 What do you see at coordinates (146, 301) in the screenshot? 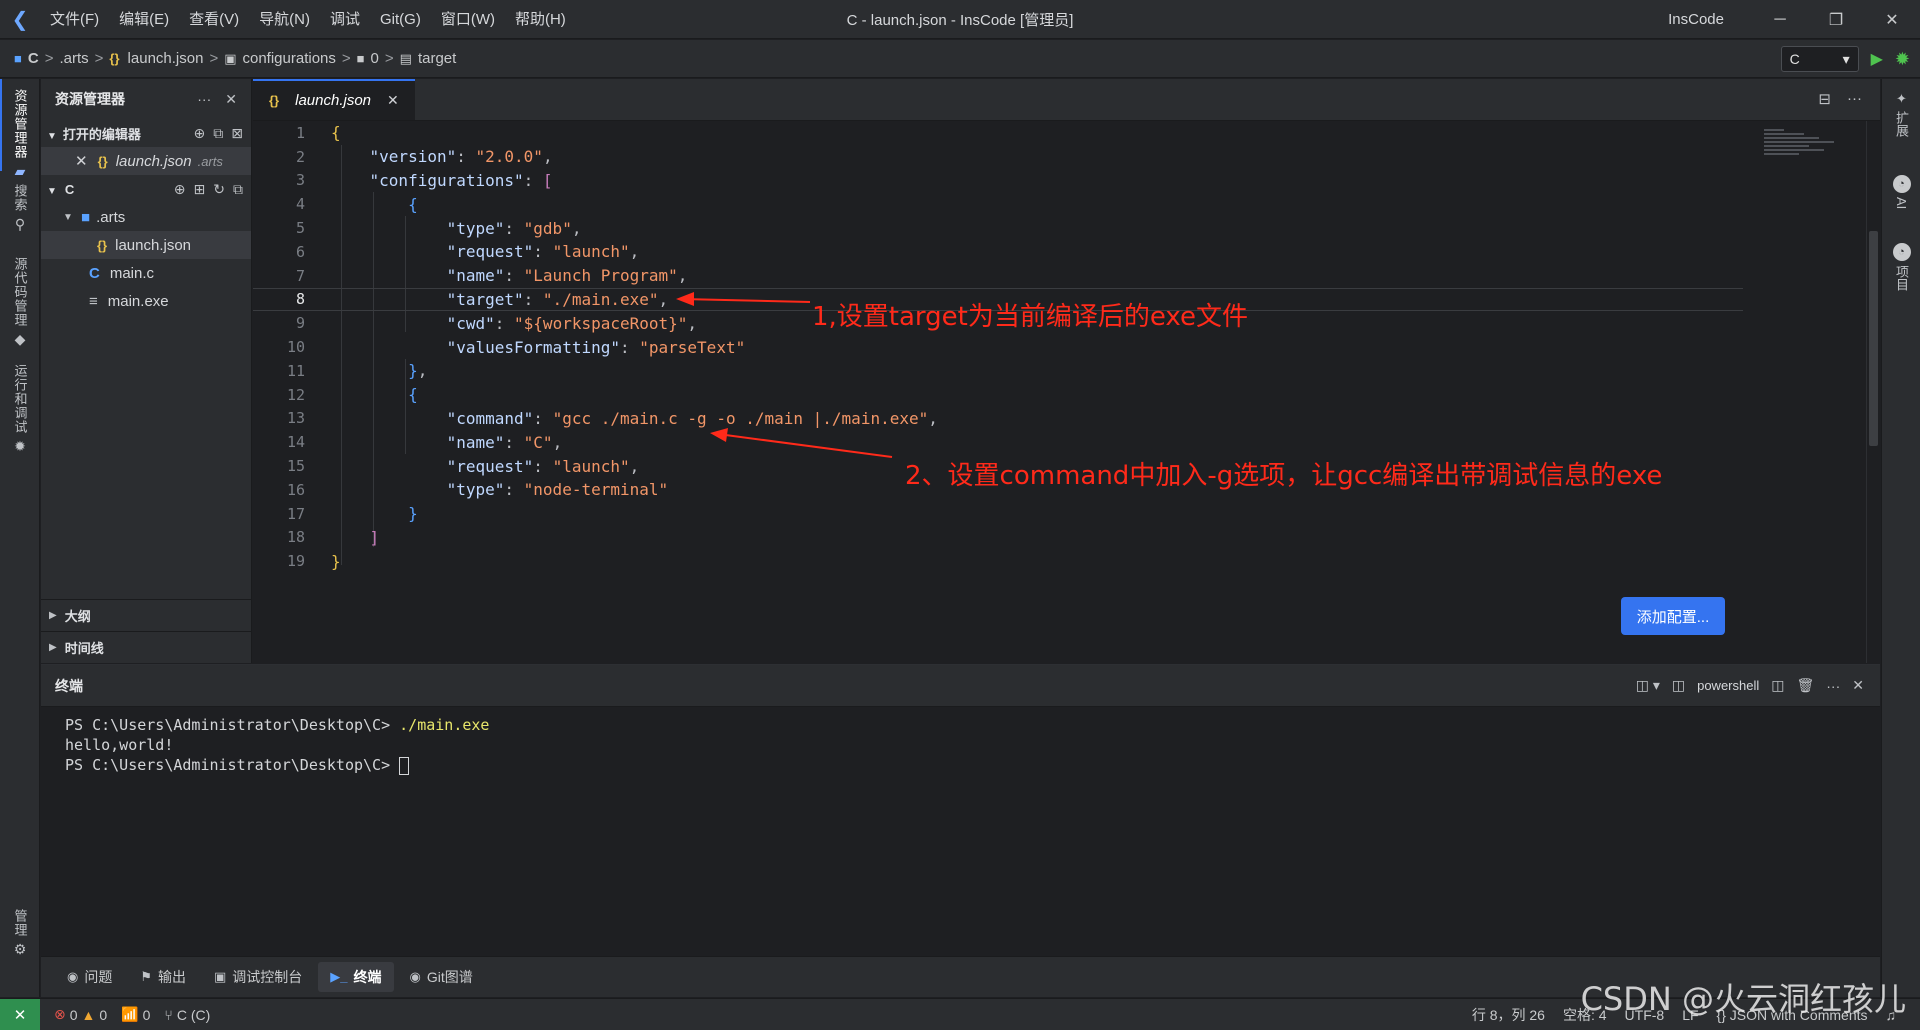
I see `tree-file-main-exe: ≡ main.exe` at bounding box center [146, 301].